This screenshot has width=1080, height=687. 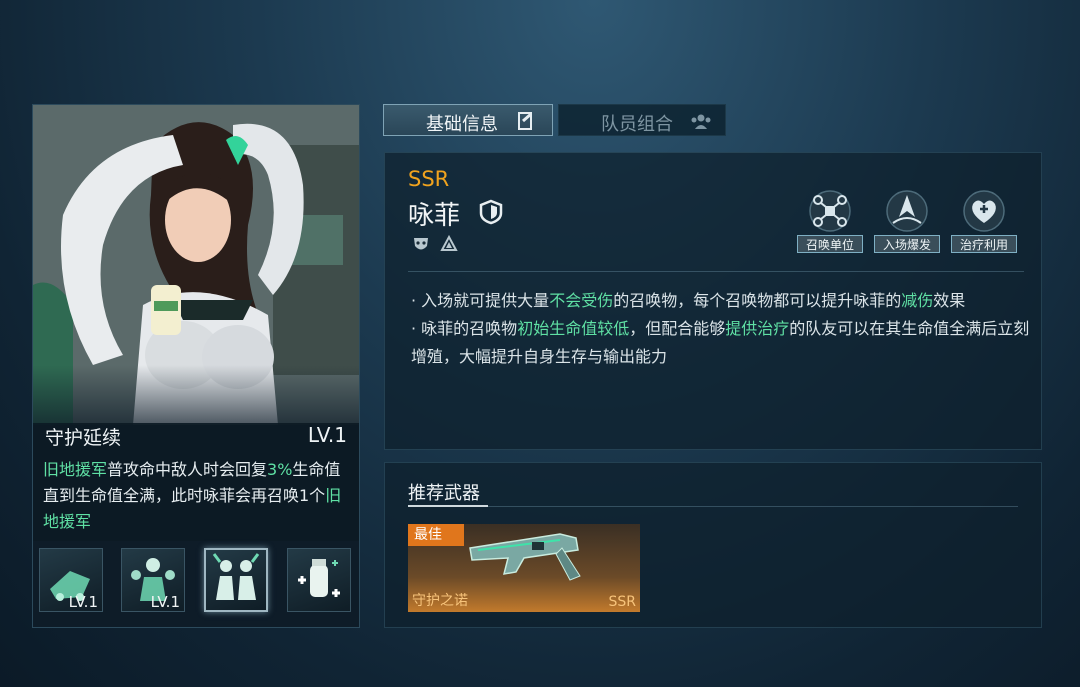 What do you see at coordinates (525, 121) in the screenshot?
I see `document-edit-icon` at bounding box center [525, 121].